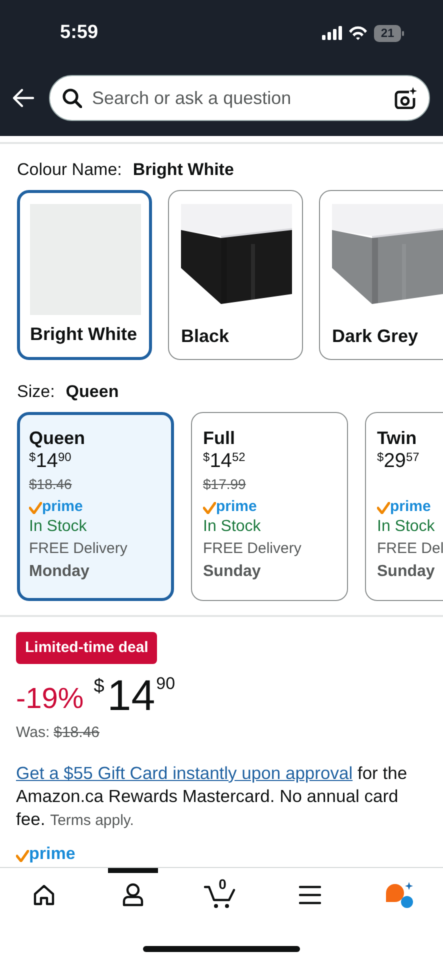 Image resolution: width=443 pixels, height=960 pixels. I want to click on size-label: Size:, so click(36, 392).